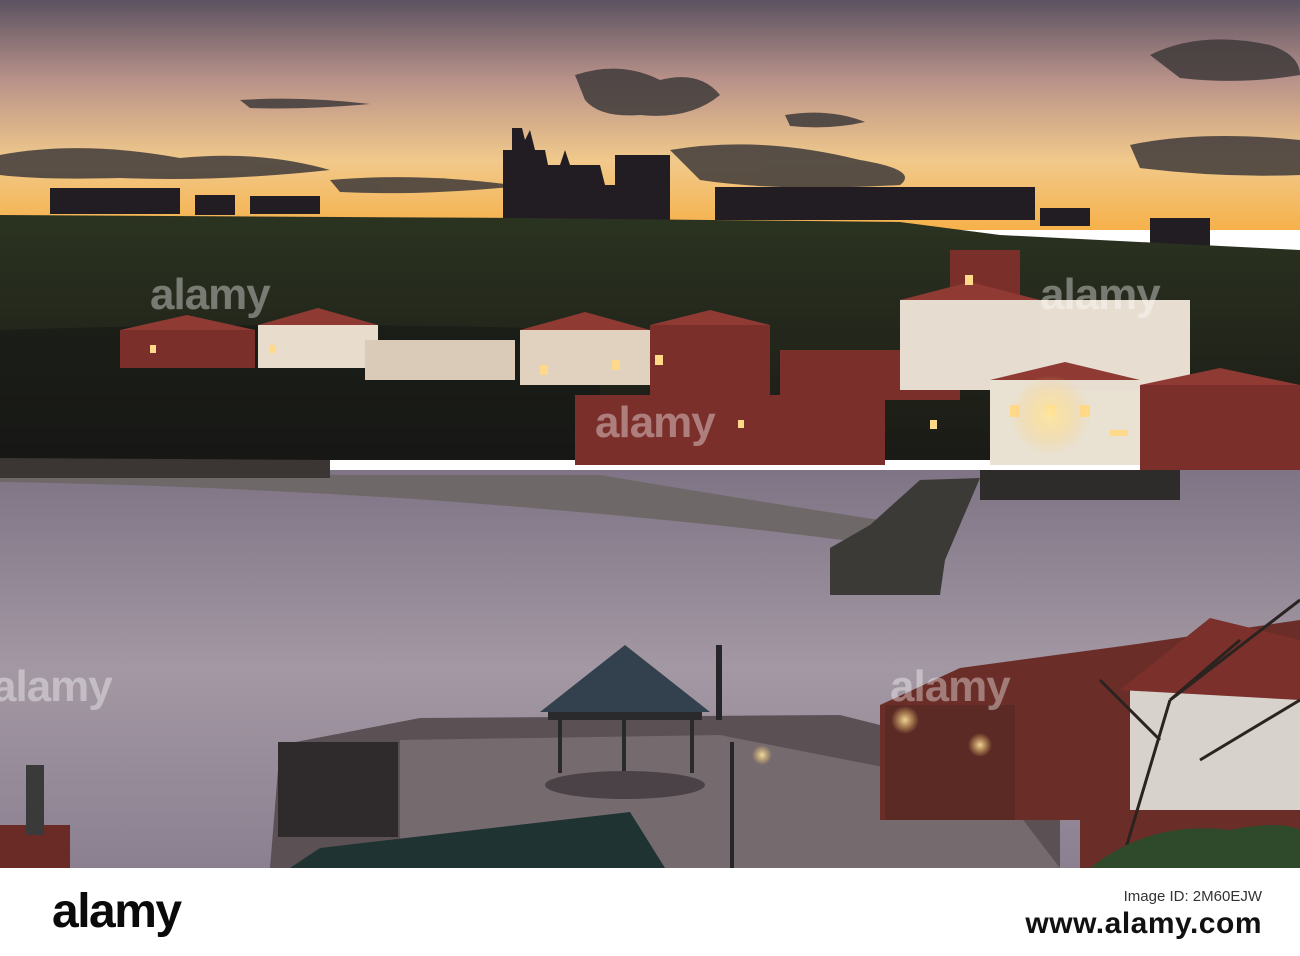  What do you see at coordinates (338, 789) in the screenshot?
I see `pier-wall` at bounding box center [338, 789].